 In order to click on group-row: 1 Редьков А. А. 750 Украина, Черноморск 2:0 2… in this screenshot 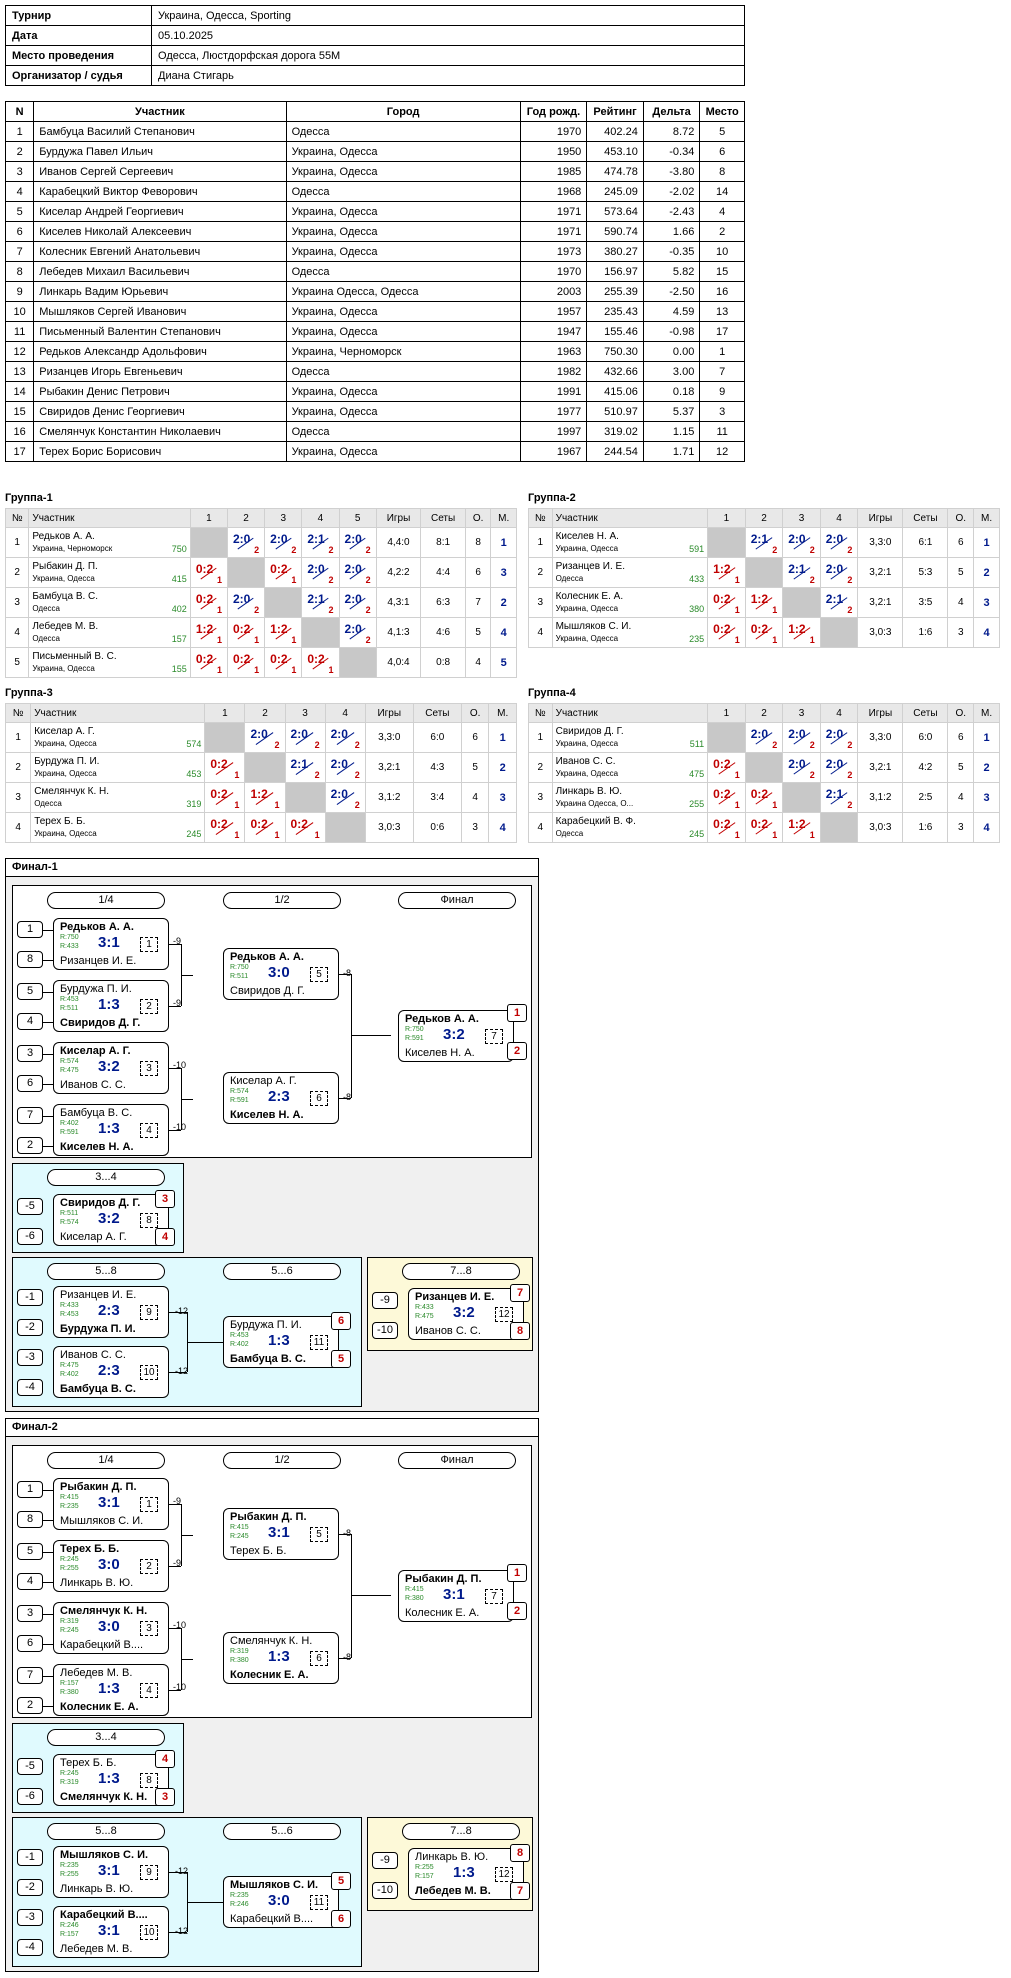, I will do `click(260, 542)`.